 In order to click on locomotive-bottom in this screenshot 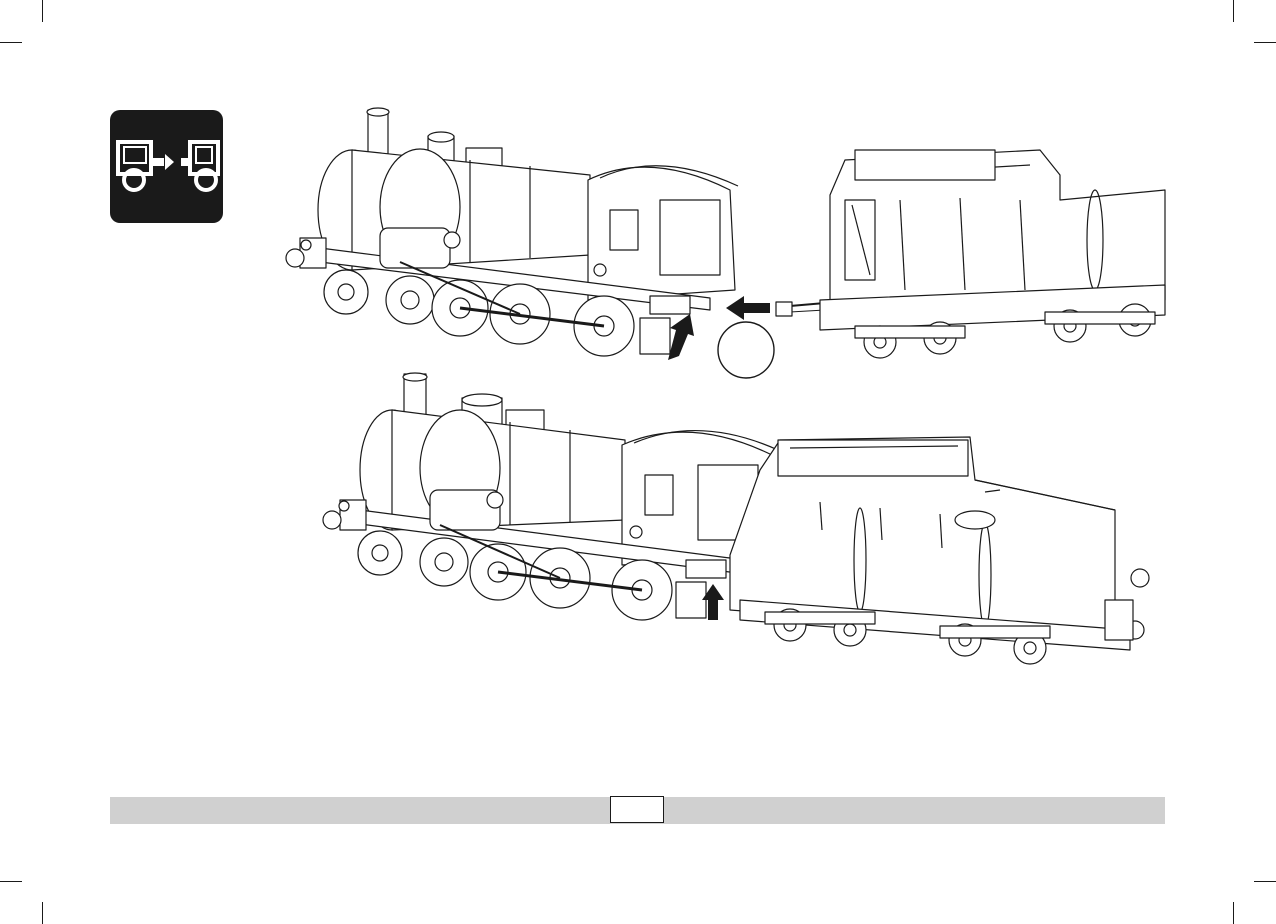, I will do `click(550, 496)`.